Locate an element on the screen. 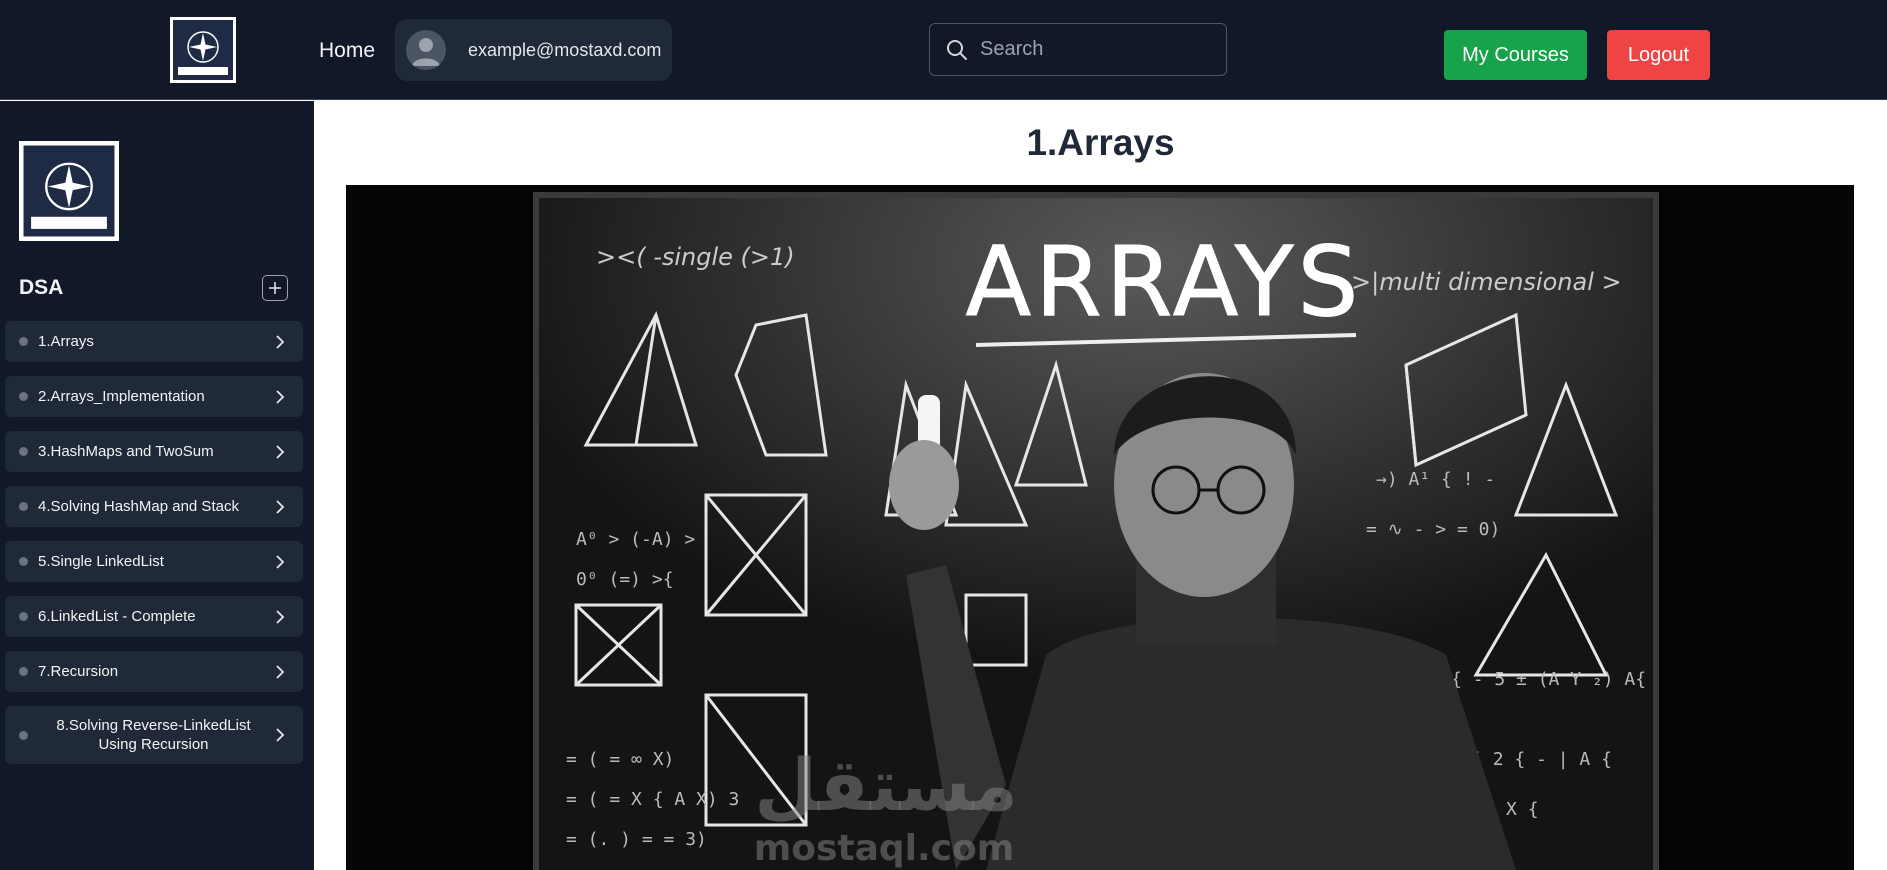 The width and height of the screenshot is (1887, 870). lesson-label: 7.Recursion is located at coordinates (78, 671).